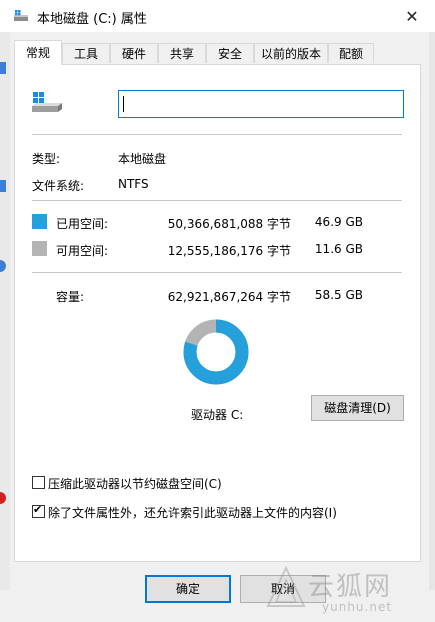  Describe the element at coordinates (291, 53) in the screenshot. I see `tab-previous-versions: 以前的版本` at that location.